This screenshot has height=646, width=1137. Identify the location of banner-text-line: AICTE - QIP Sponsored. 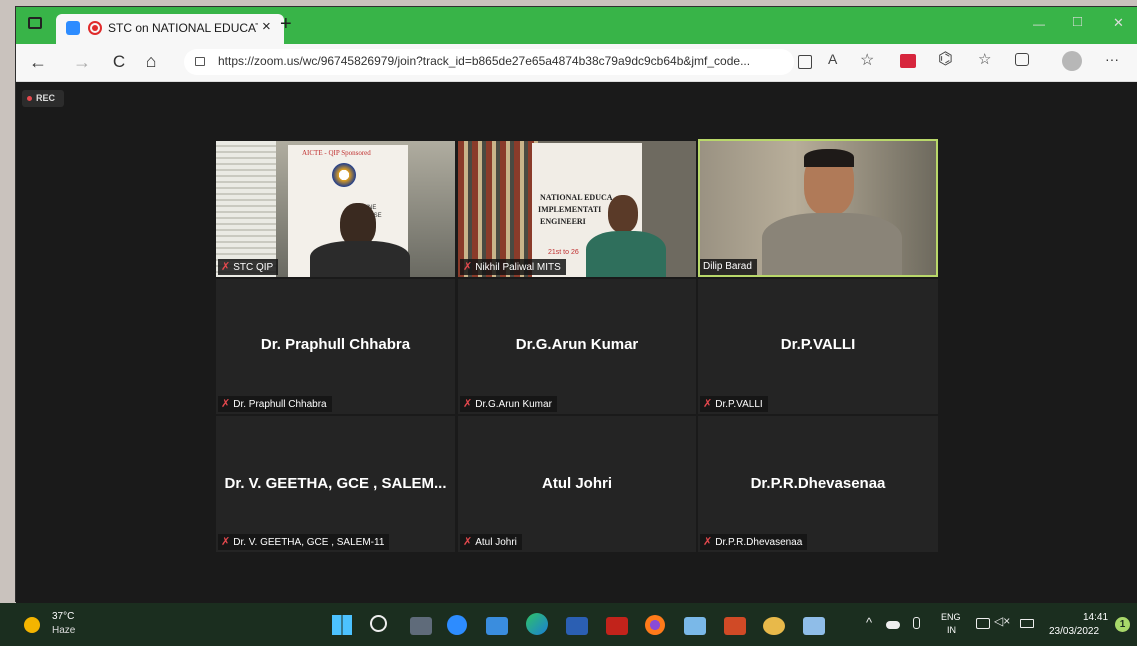
(336, 153).